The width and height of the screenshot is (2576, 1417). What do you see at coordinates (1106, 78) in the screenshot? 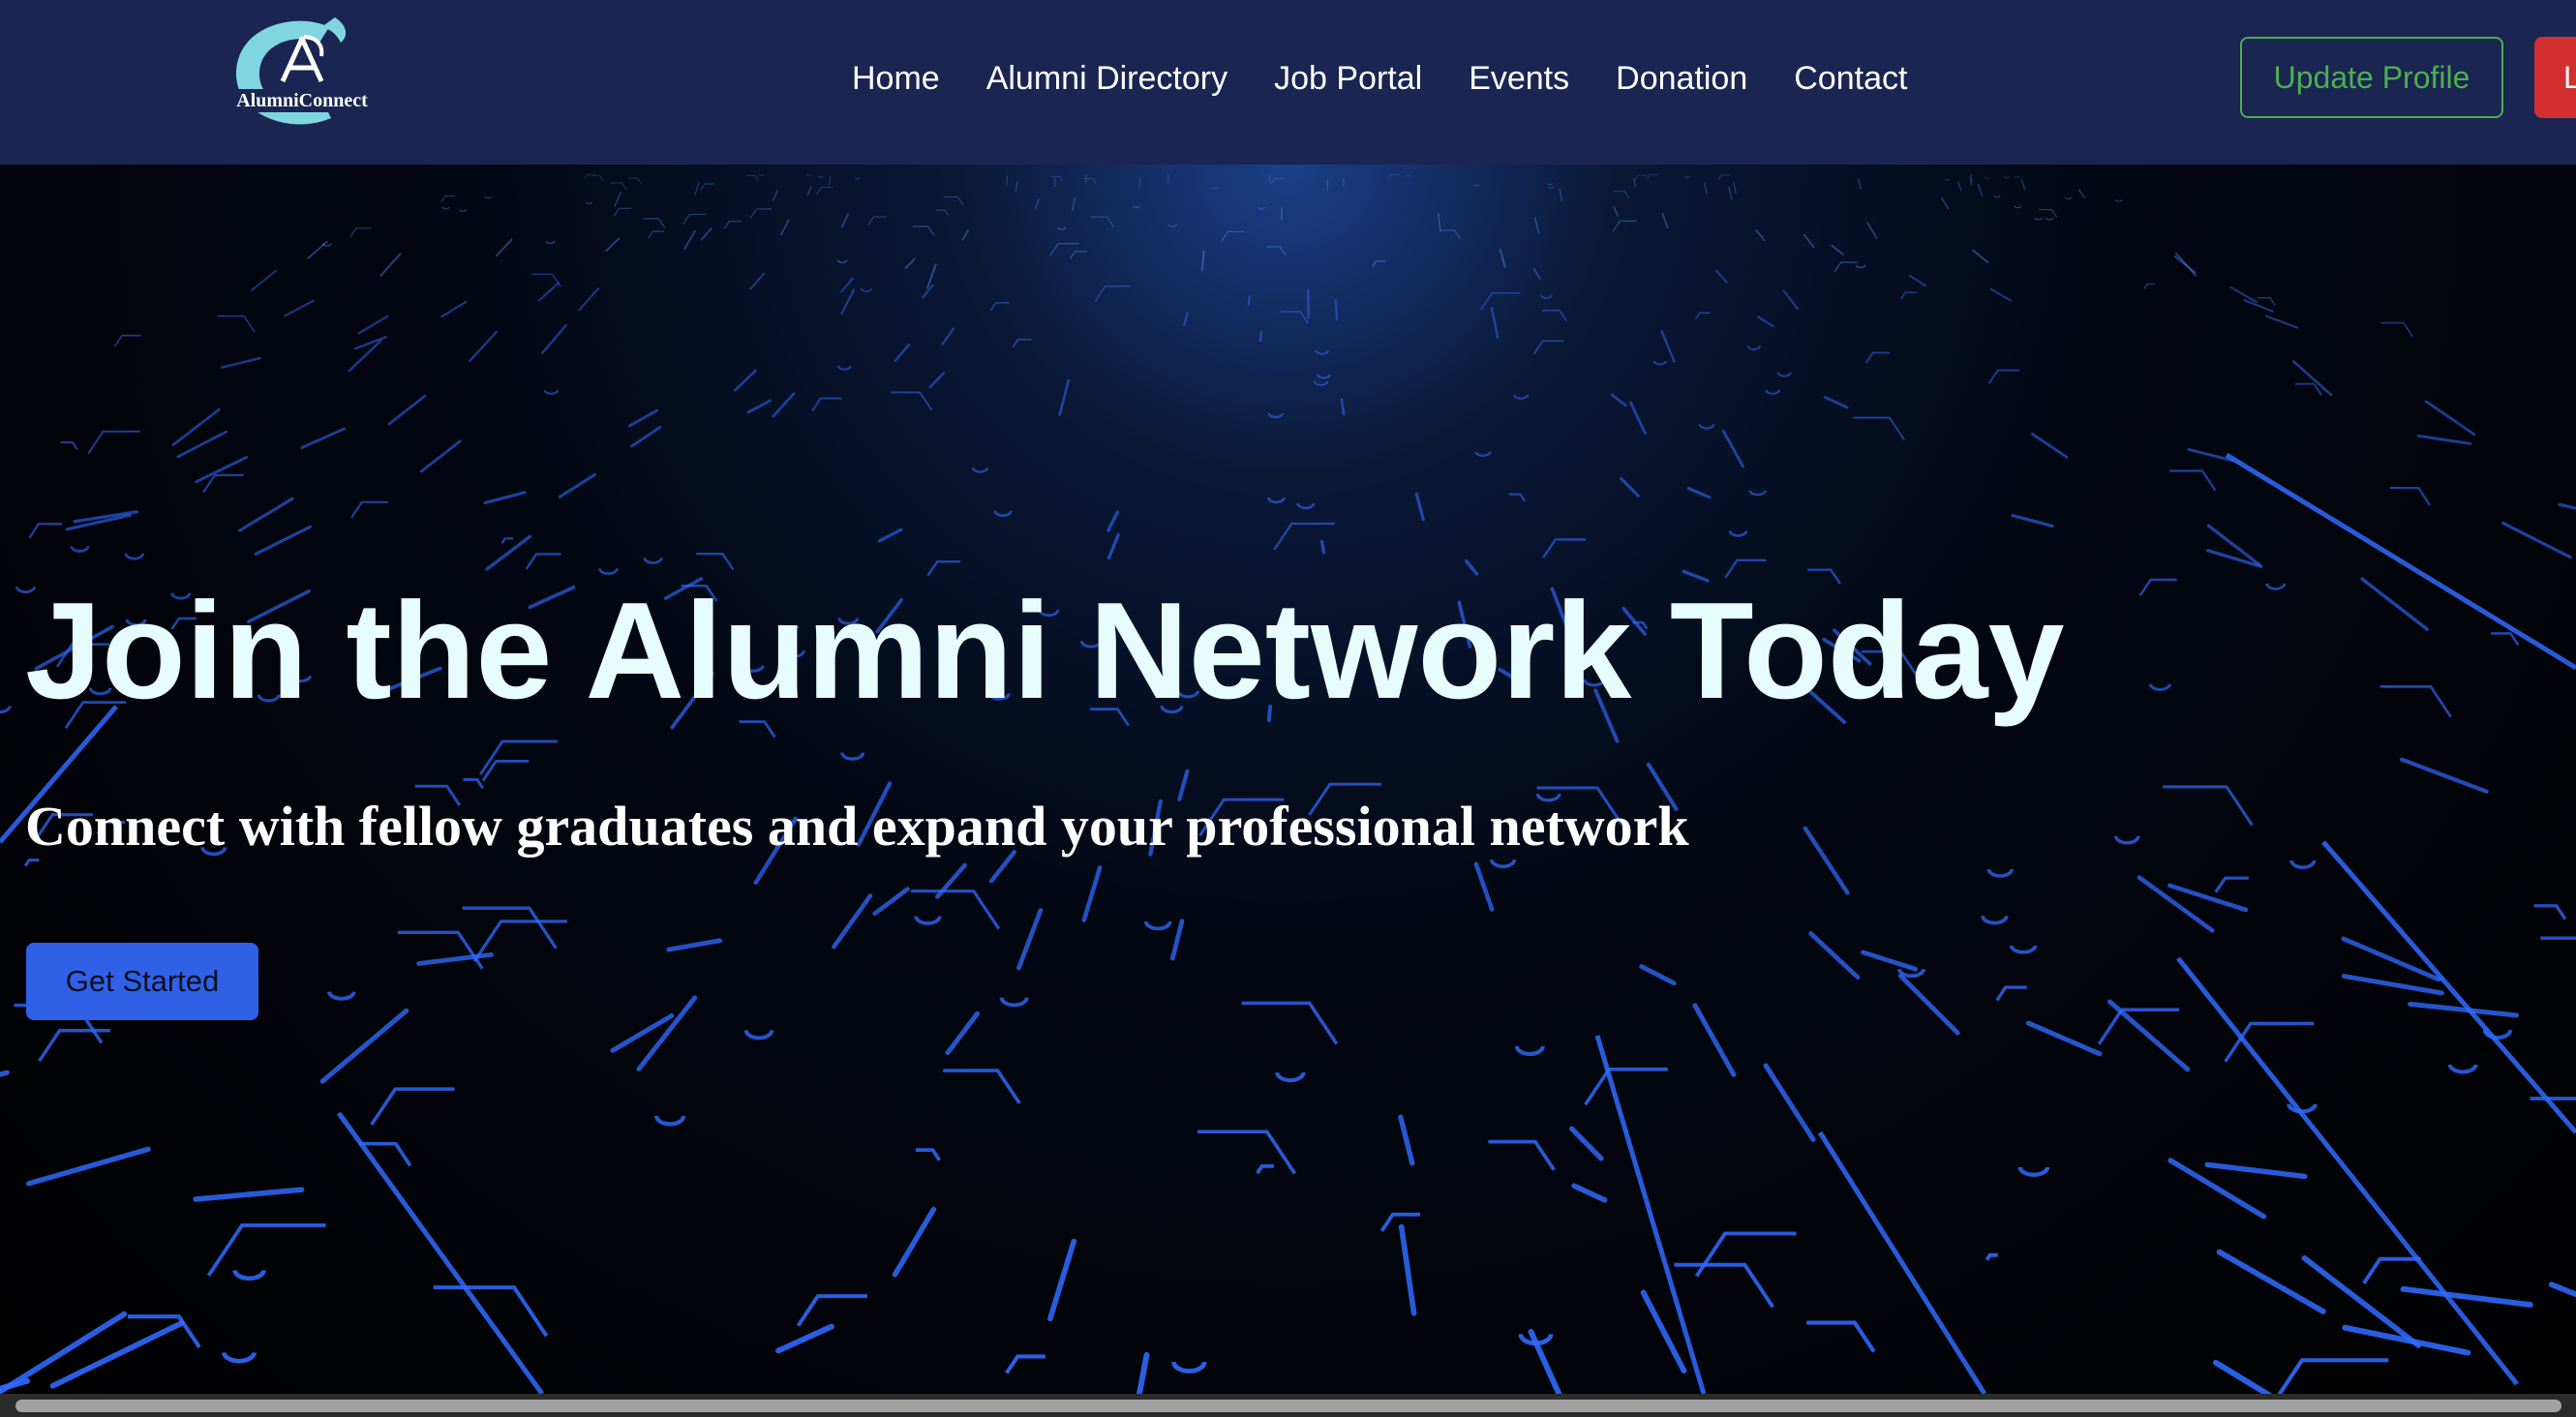
I see `nav-alumni-directory-link: Alumni Directory` at bounding box center [1106, 78].